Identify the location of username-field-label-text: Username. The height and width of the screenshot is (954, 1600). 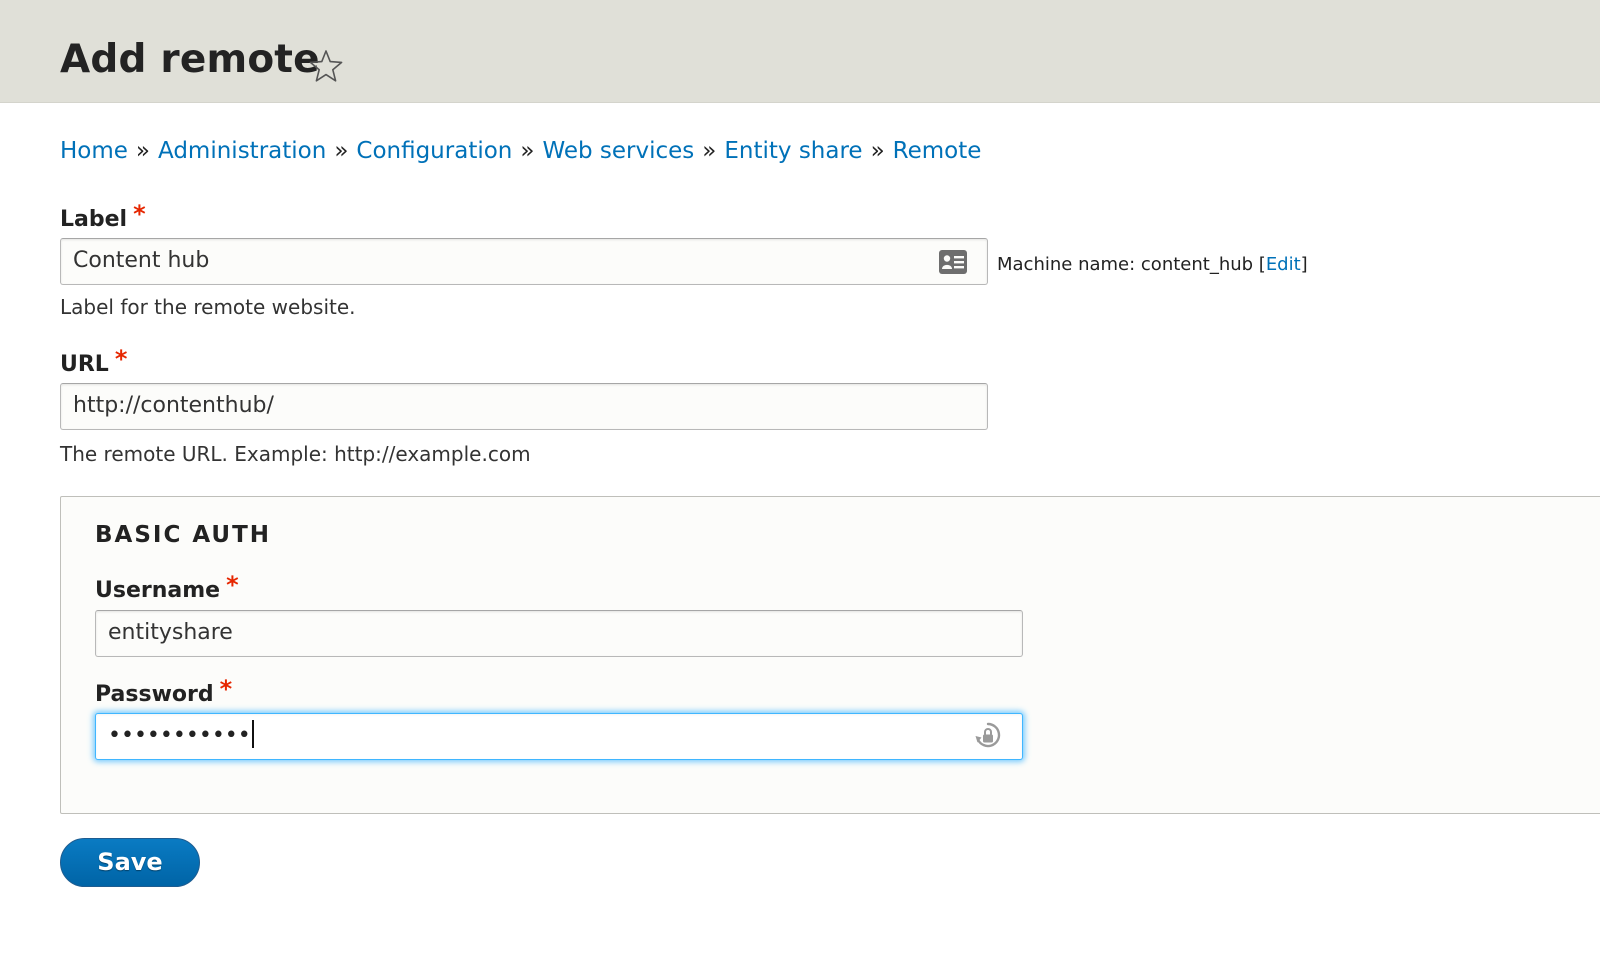
(158, 590).